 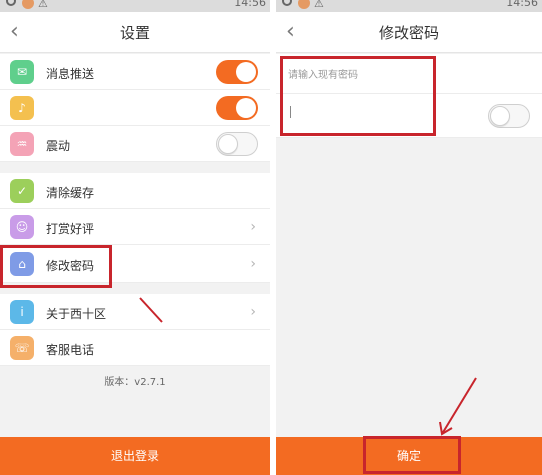 What do you see at coordinates (237, 144) in the screenshot?
I see `vibrate-toggle` at bounding box center [237, 144].